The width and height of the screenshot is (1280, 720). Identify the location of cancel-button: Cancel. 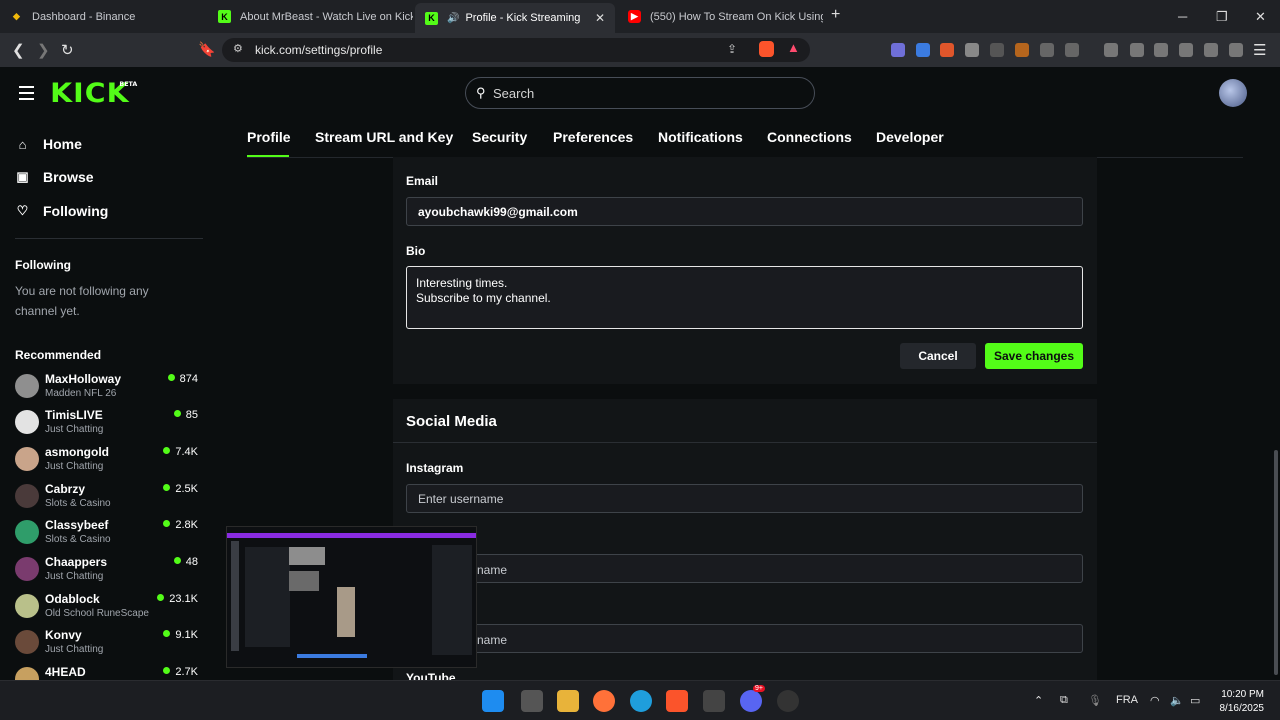
(938, 356).